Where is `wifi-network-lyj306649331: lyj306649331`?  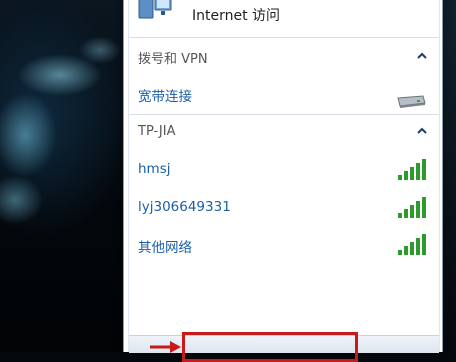 wifi-network-lyj306649331: lyj306649331 is located at coordinates (184, 207).